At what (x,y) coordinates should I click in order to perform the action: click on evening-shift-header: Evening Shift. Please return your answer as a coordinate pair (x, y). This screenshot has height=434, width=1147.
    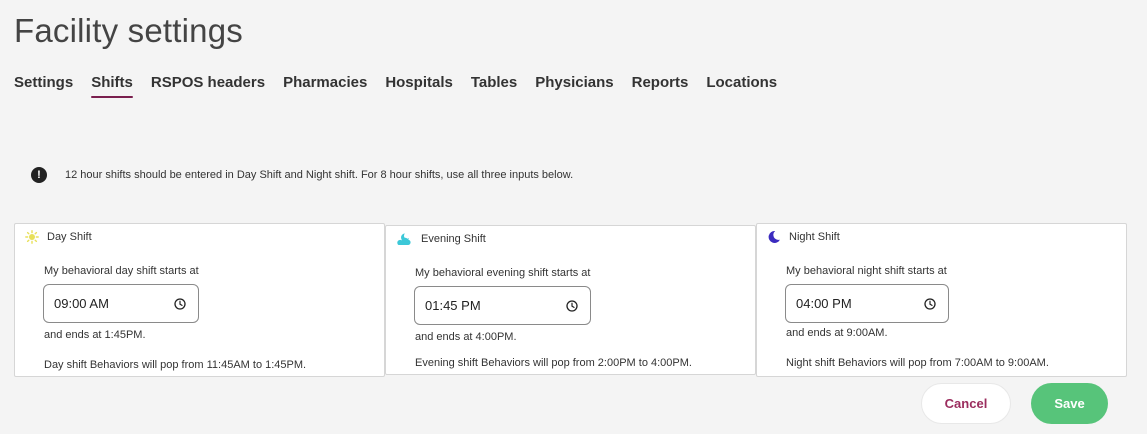
    Looking at the image, I should click on (441, 239).